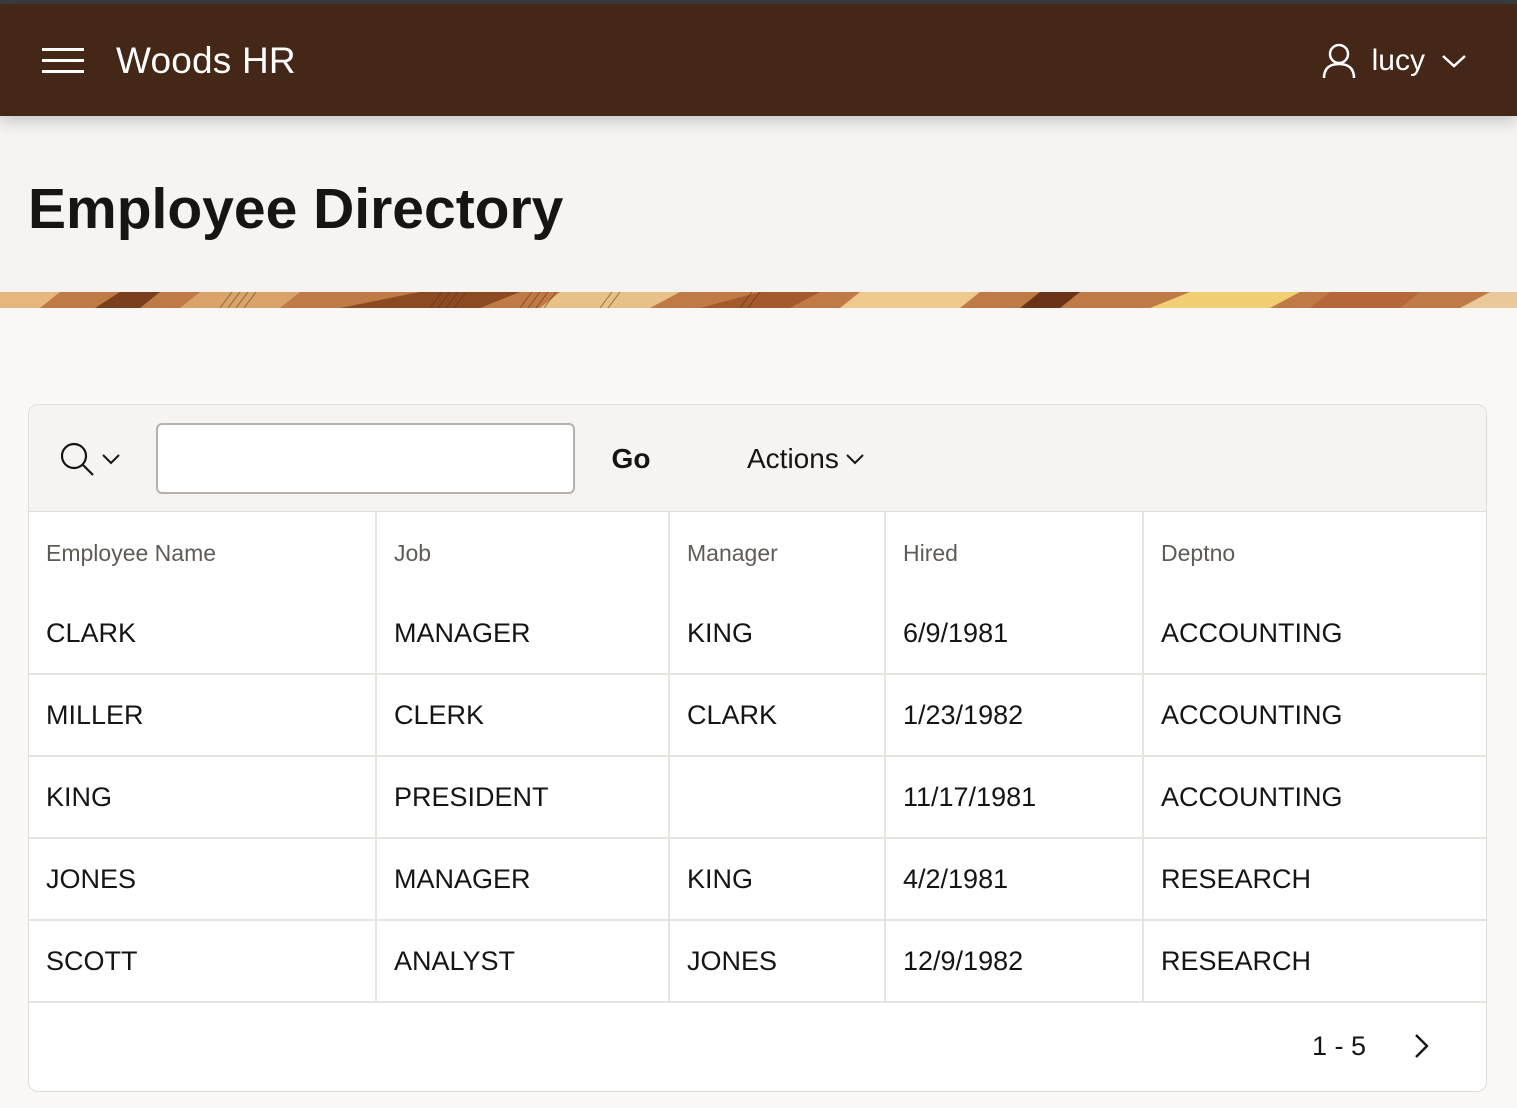  I want to click on hamburger-menu-icon, so click(63, 60).